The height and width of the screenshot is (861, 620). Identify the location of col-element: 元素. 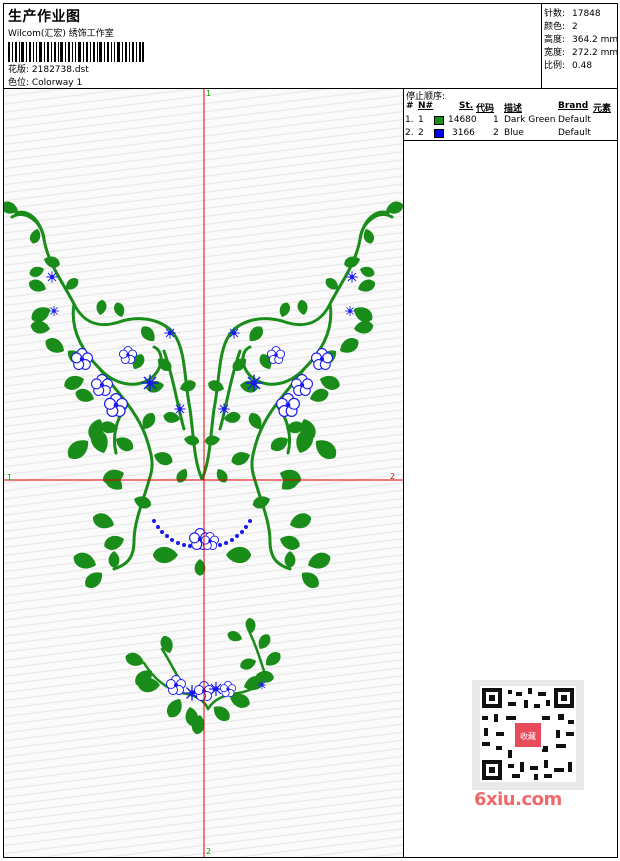
(602, 109).